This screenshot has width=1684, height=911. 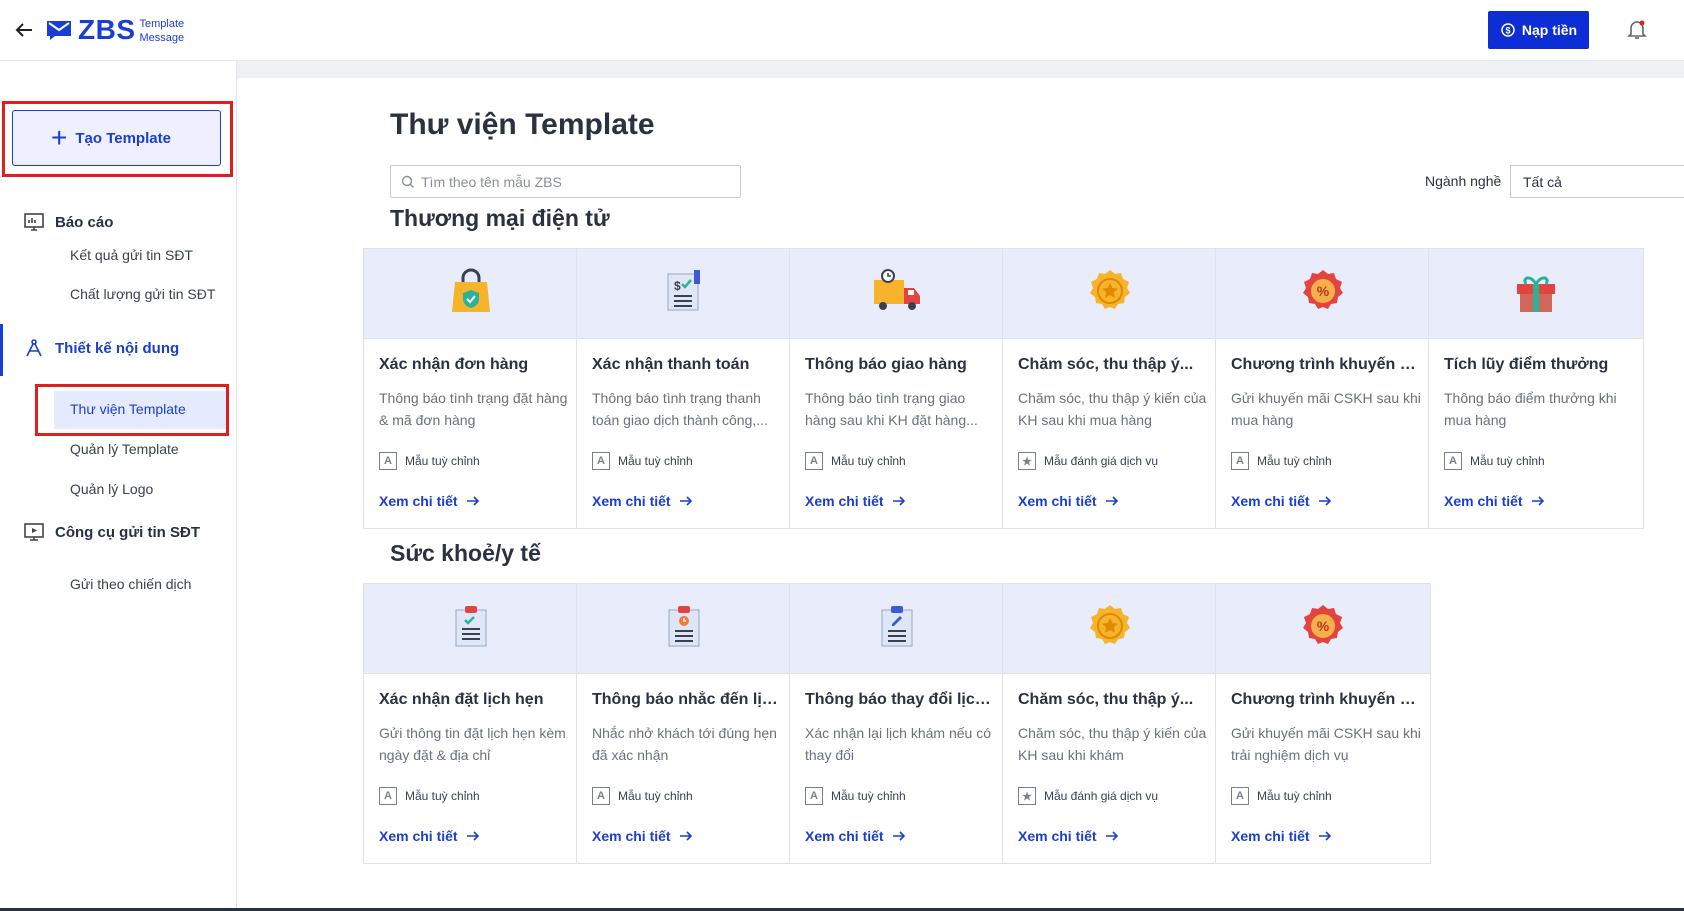 What do you see at coordinates (34, 532) in the screenshot?
I see `send-tool-icon` at bounding box center [34, 532].